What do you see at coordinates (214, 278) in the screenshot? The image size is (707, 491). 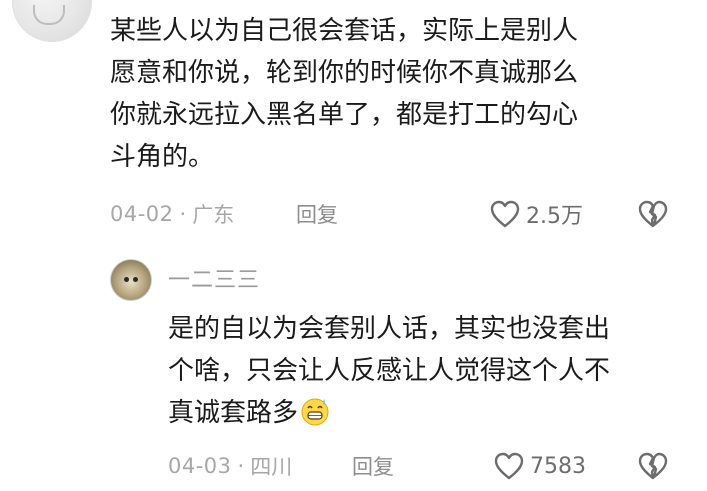 I see `reply-username: 一二三三` at bounding box center [214, 278].